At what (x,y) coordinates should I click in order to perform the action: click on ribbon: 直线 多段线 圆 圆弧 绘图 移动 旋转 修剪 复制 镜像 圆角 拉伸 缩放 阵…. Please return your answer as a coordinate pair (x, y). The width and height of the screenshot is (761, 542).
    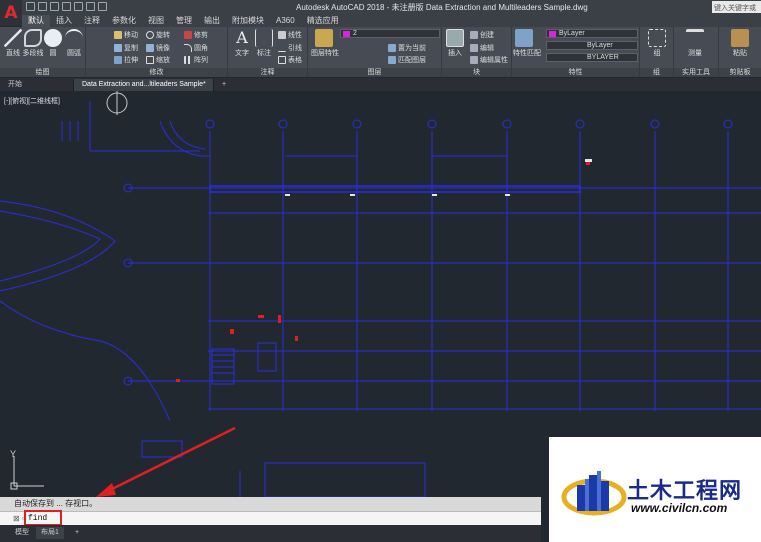
    Looking at the image, I should click on (380, 52).